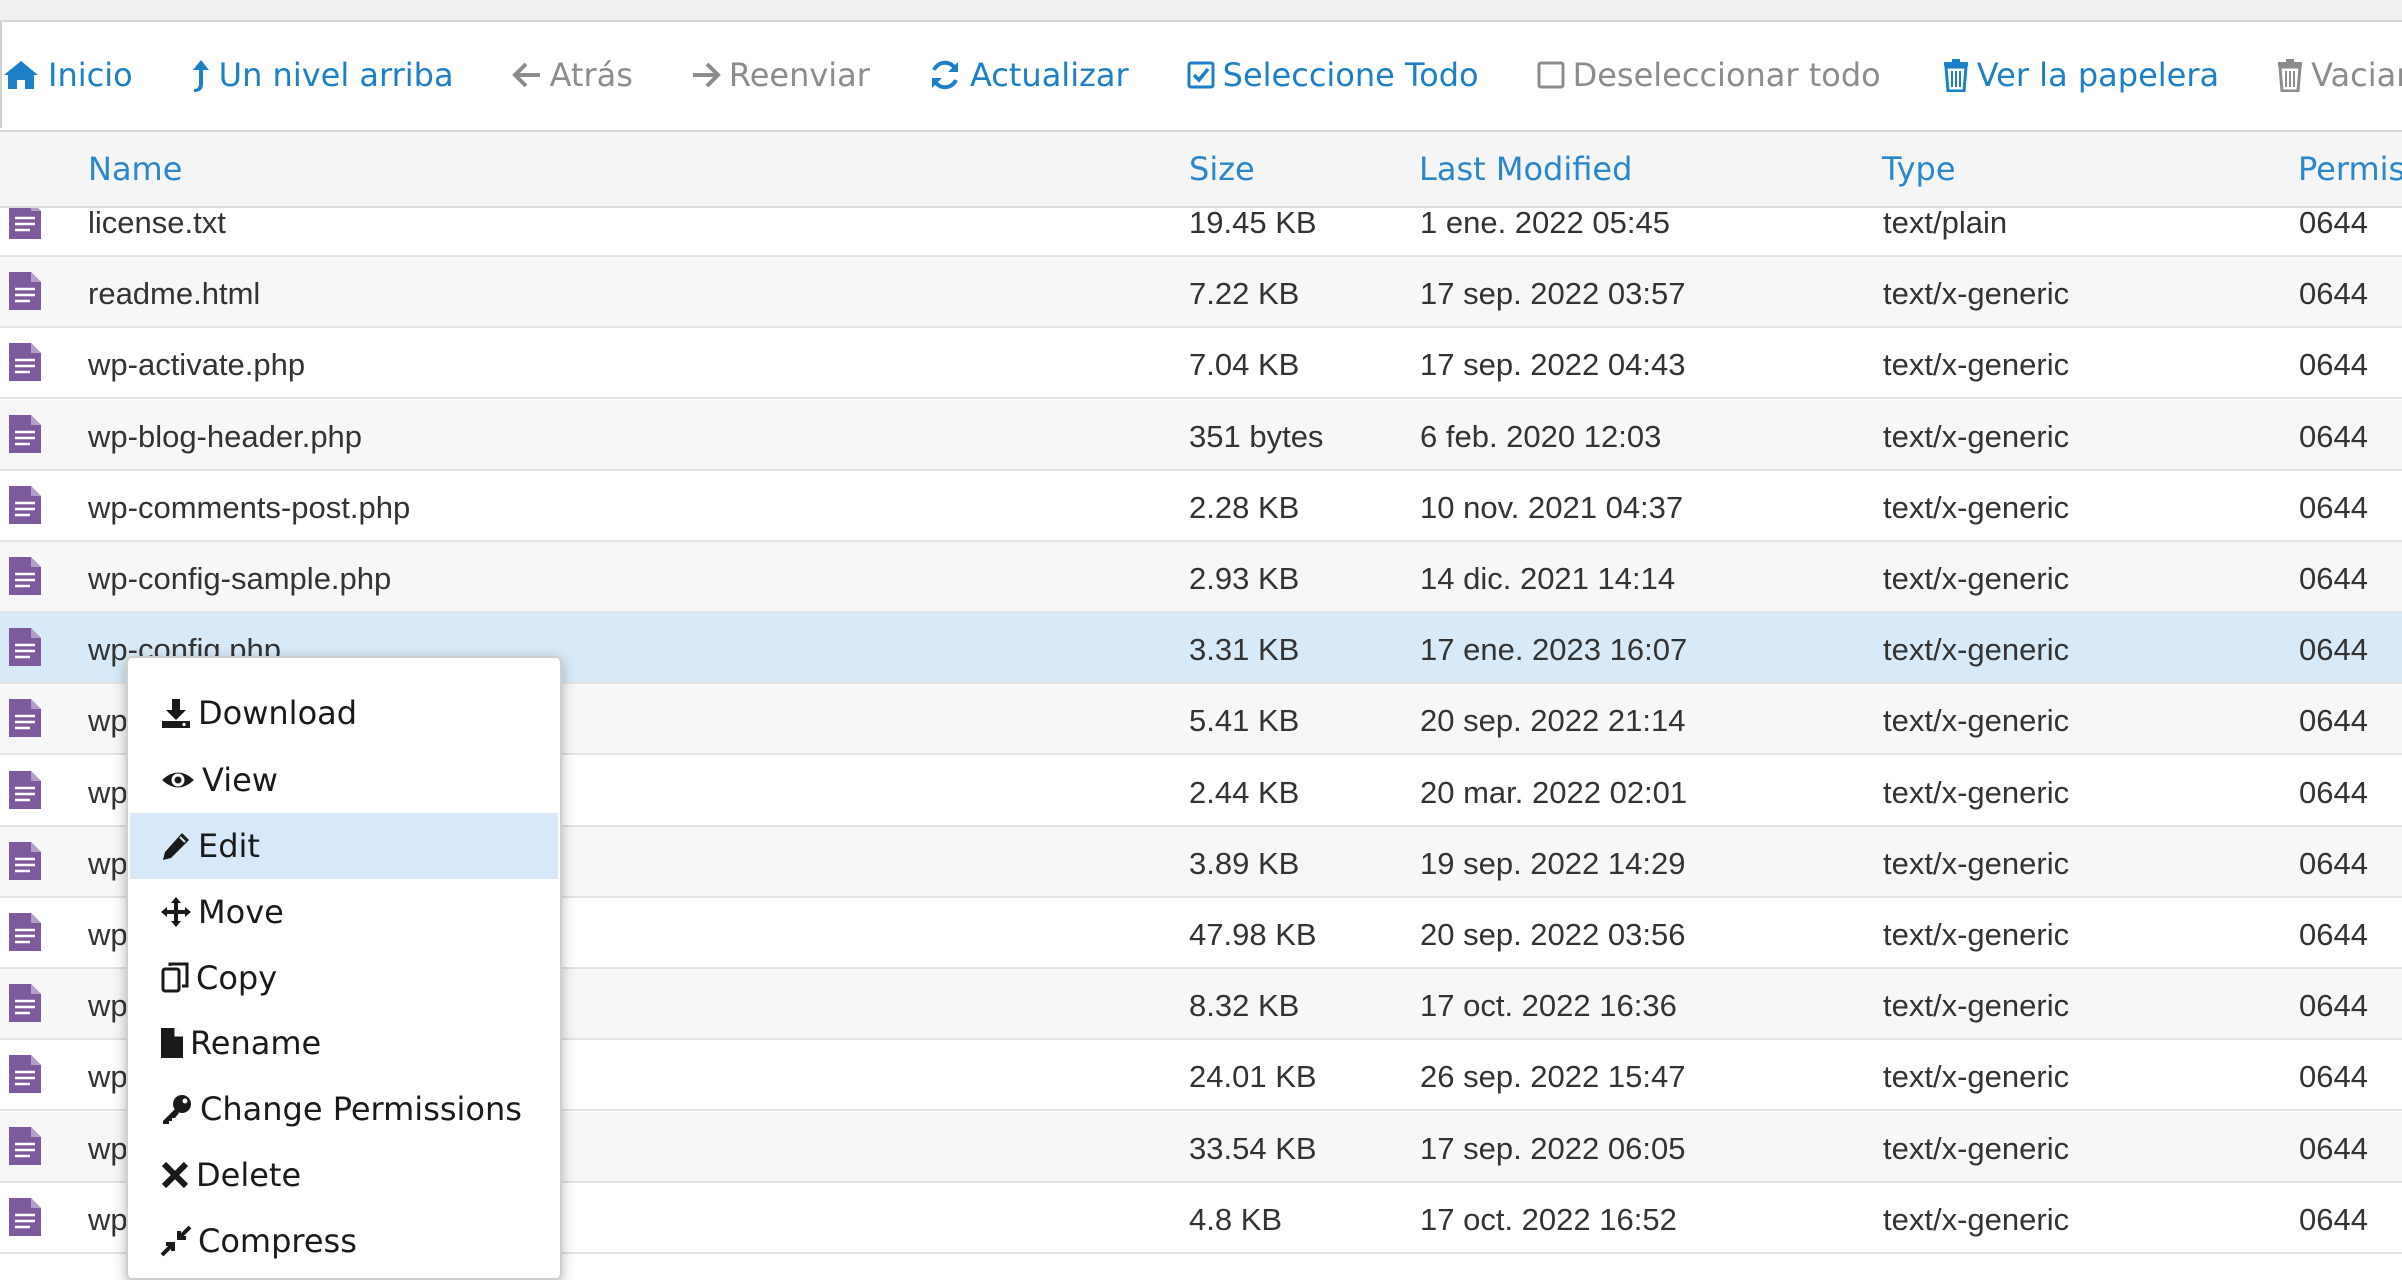 The height and width of the screenshot is (1280, 2402). Describe the element at coordinates (157, 224) in the screenshot. I see `file-name: license.txt` at that location.